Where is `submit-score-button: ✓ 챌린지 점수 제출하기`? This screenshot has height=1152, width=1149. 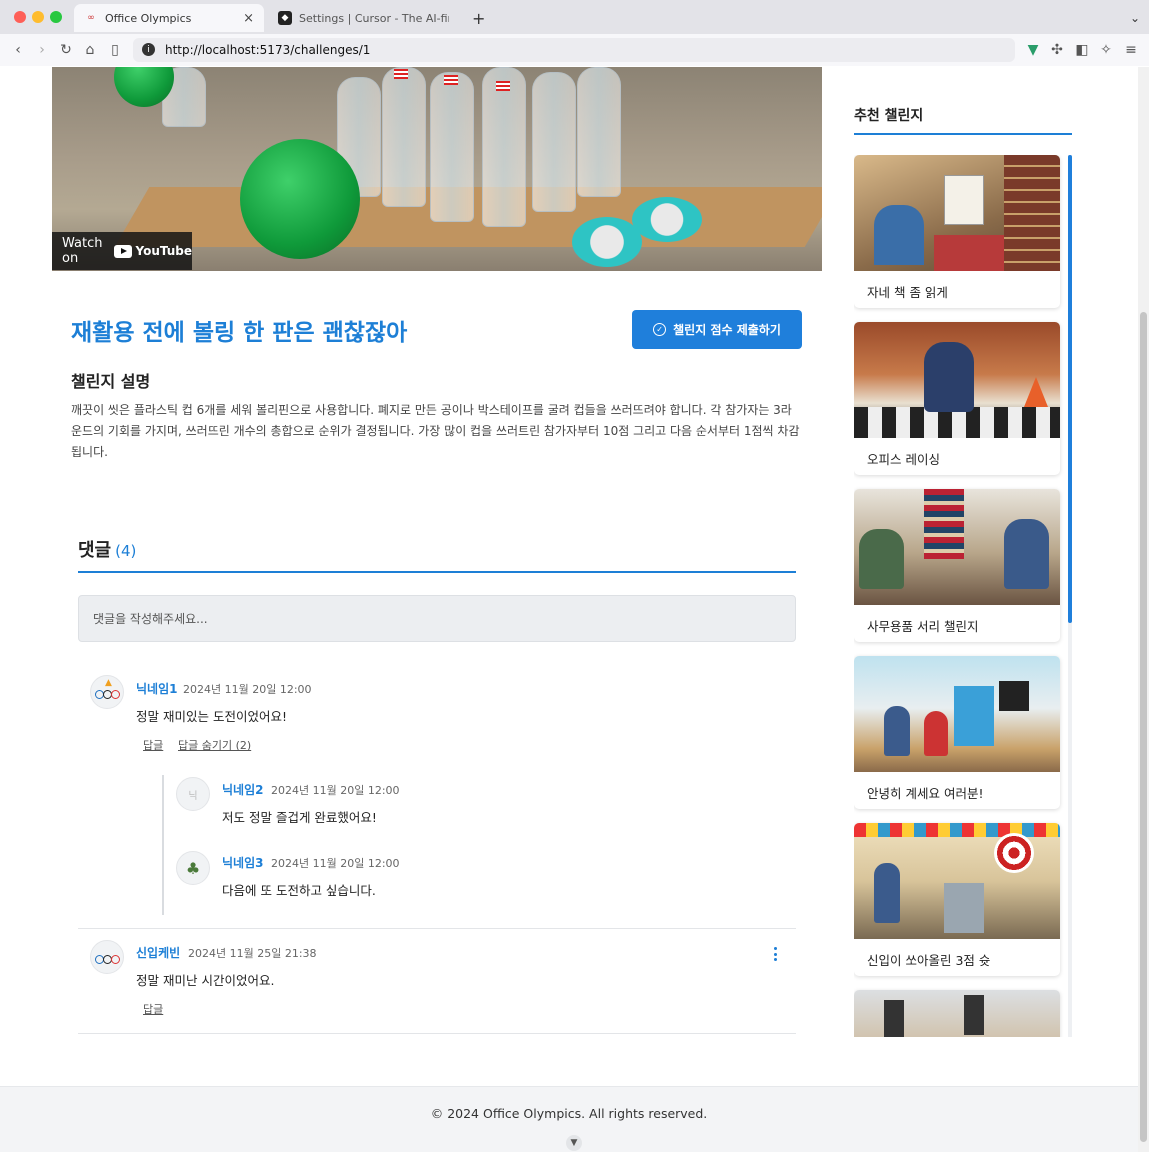
submit-score-button: ✓ 챌린지 점수 제출하기 is located at coordinates (717, 329).